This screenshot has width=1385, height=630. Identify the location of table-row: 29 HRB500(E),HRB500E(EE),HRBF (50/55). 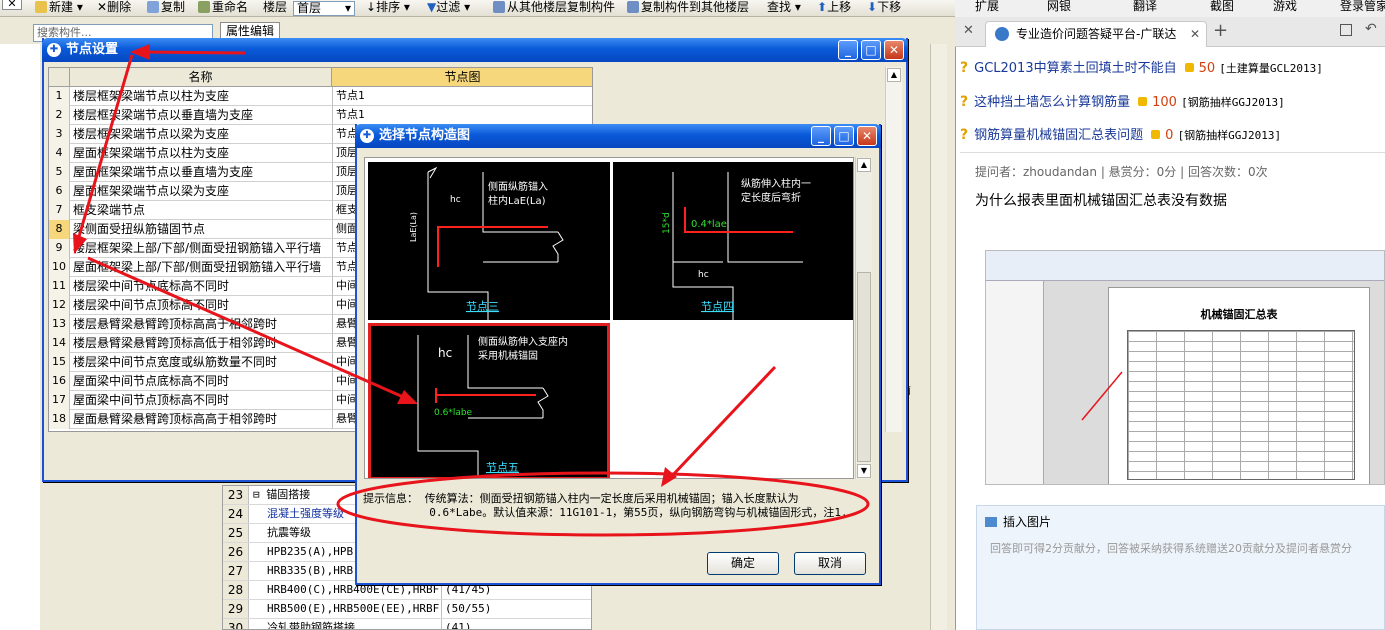
(407, 609).